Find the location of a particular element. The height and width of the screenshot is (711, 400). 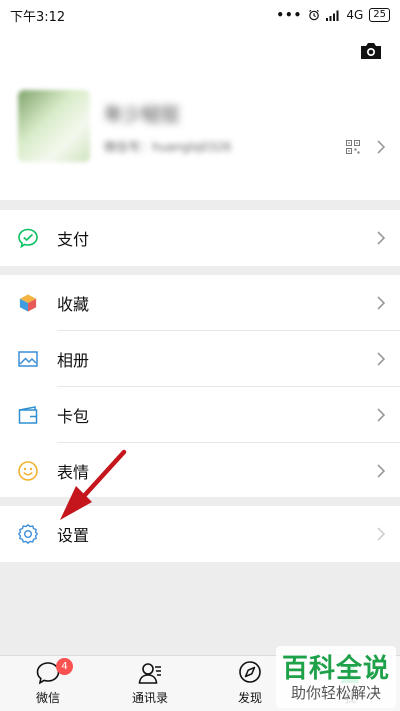

battery-indicator: 25 is located at coordinates (379, 15).